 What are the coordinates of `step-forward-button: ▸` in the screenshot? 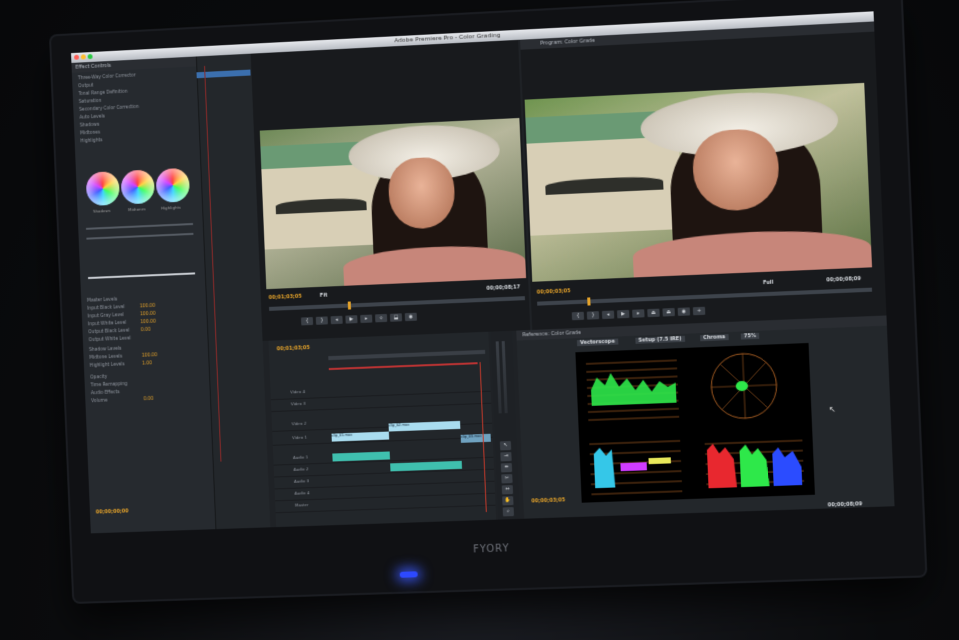 It's located at (366, 319).